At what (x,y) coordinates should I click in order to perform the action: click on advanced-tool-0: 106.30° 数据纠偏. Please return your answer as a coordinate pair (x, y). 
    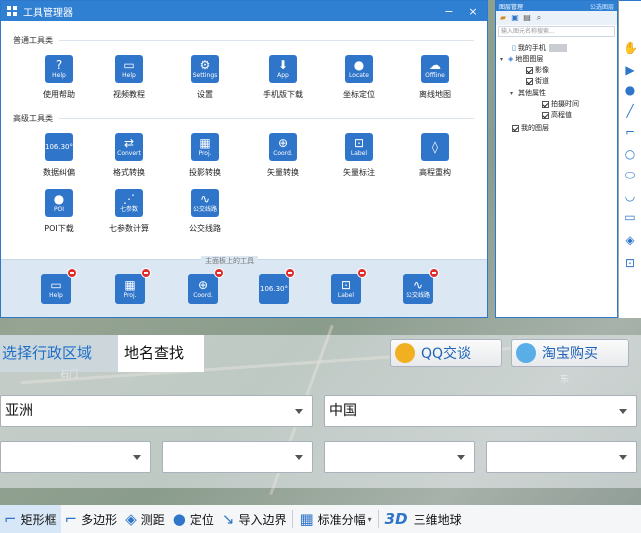
    Looking at the image, I should click on (59, 155).